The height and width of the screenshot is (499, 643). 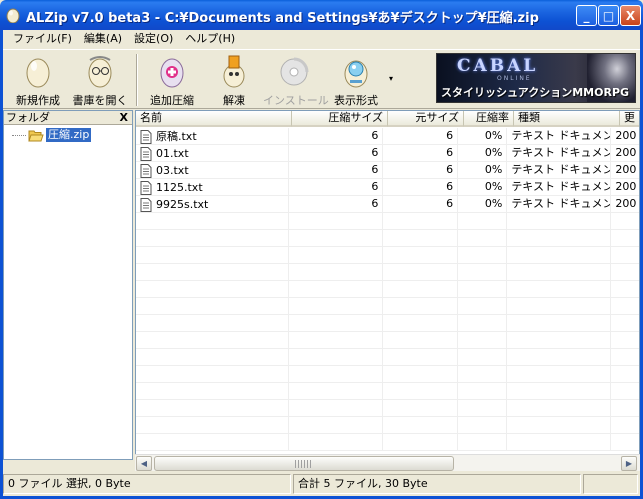 What do you see at coordinates (387, 187) in the screenshot?
I see `table-row: 1125.txt660%テキスト ドキュメント200` at bounding box center [387, 187].